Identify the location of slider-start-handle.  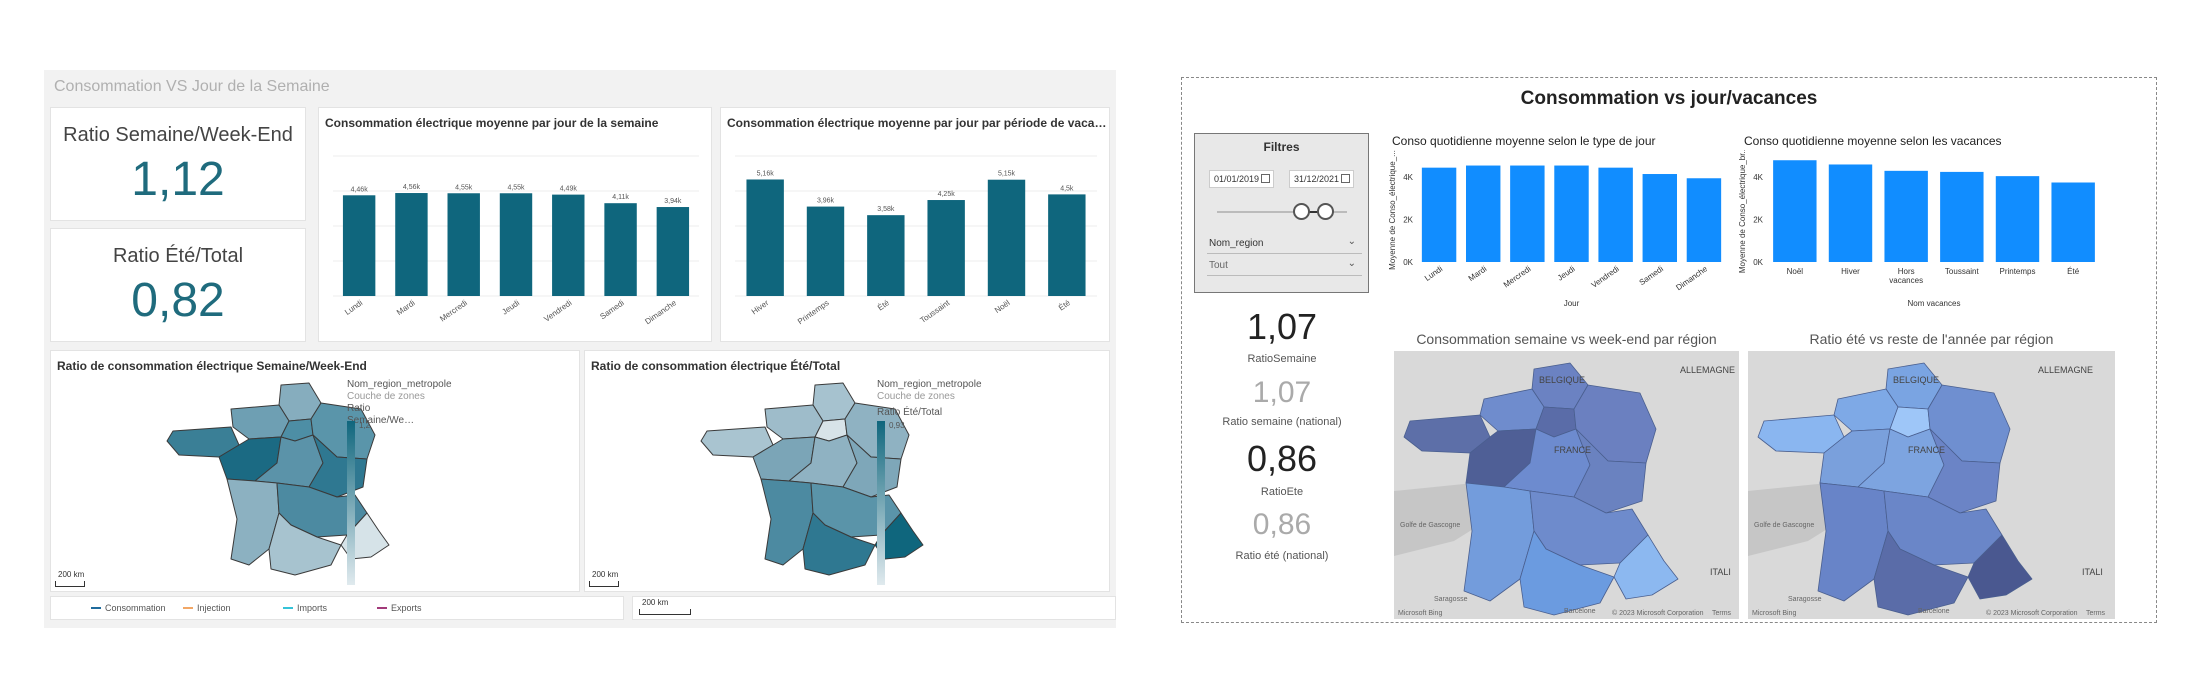
(1301, 211).